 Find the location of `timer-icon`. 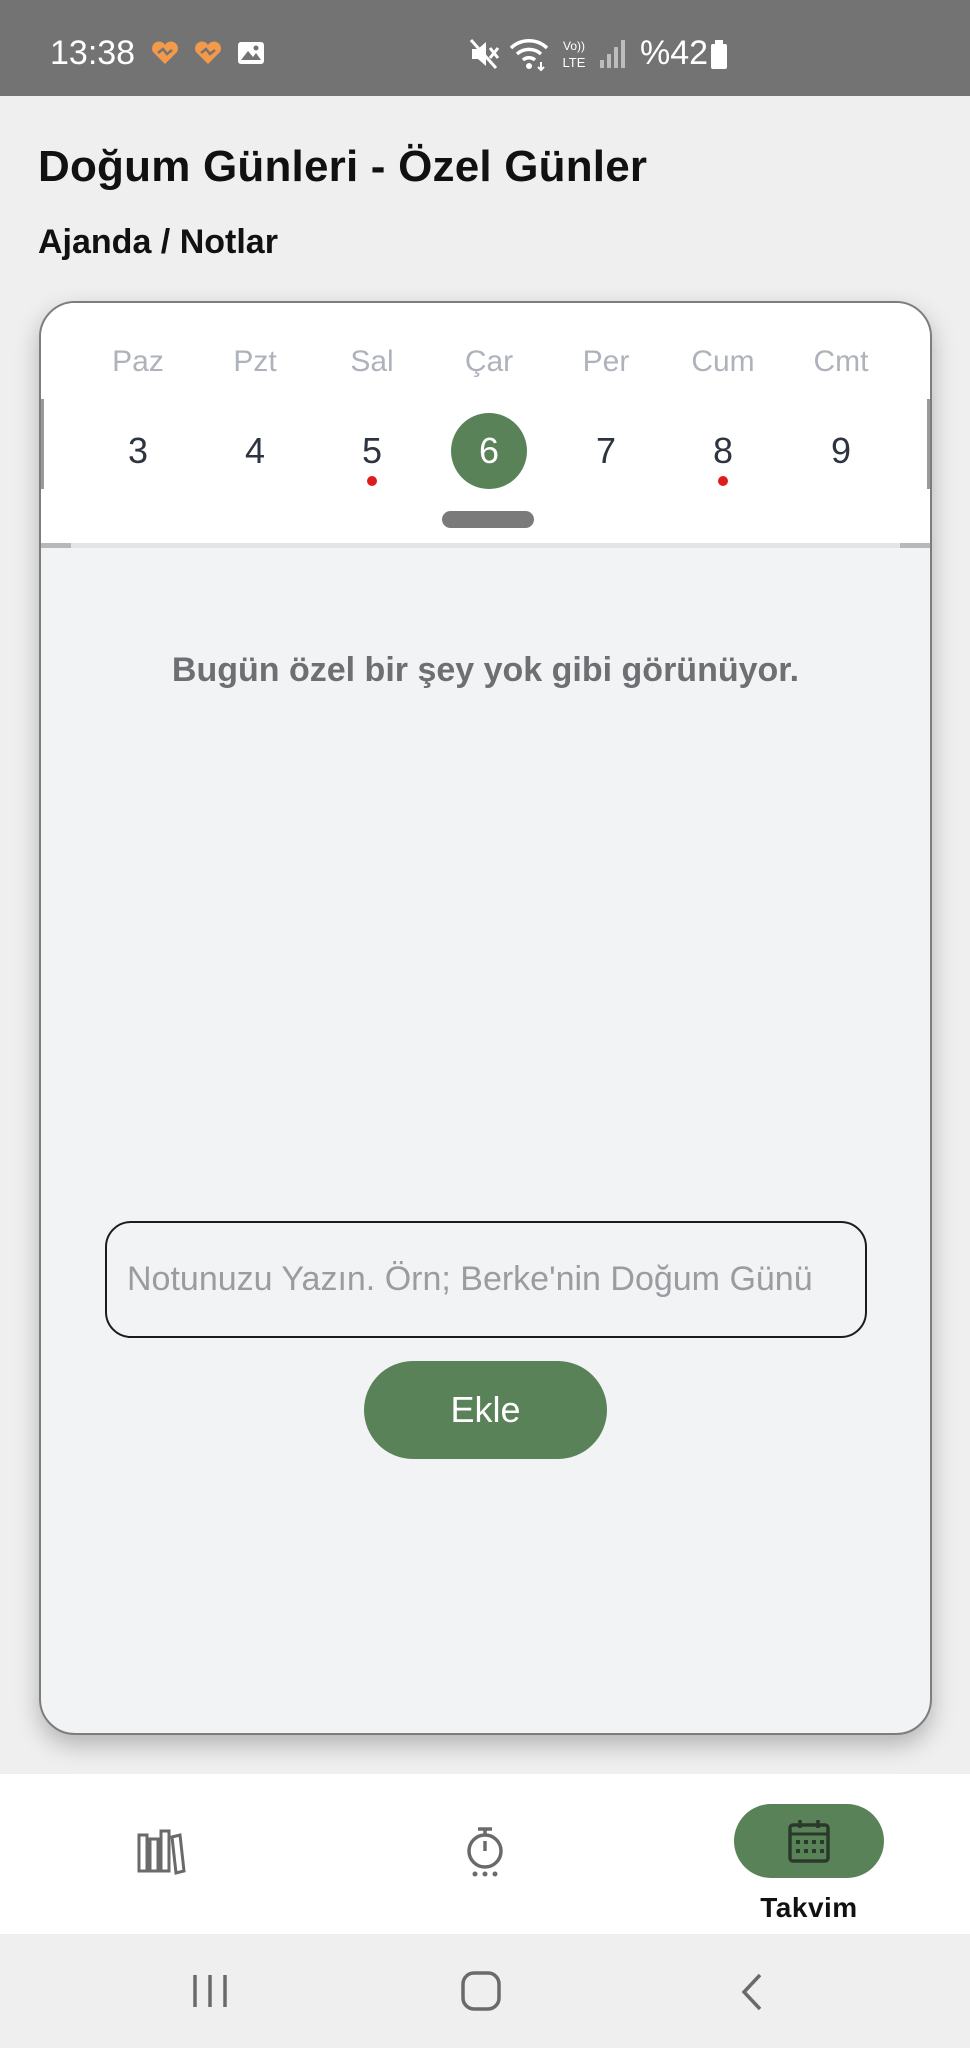

timer-icon is located at coordinates (485, 1852).